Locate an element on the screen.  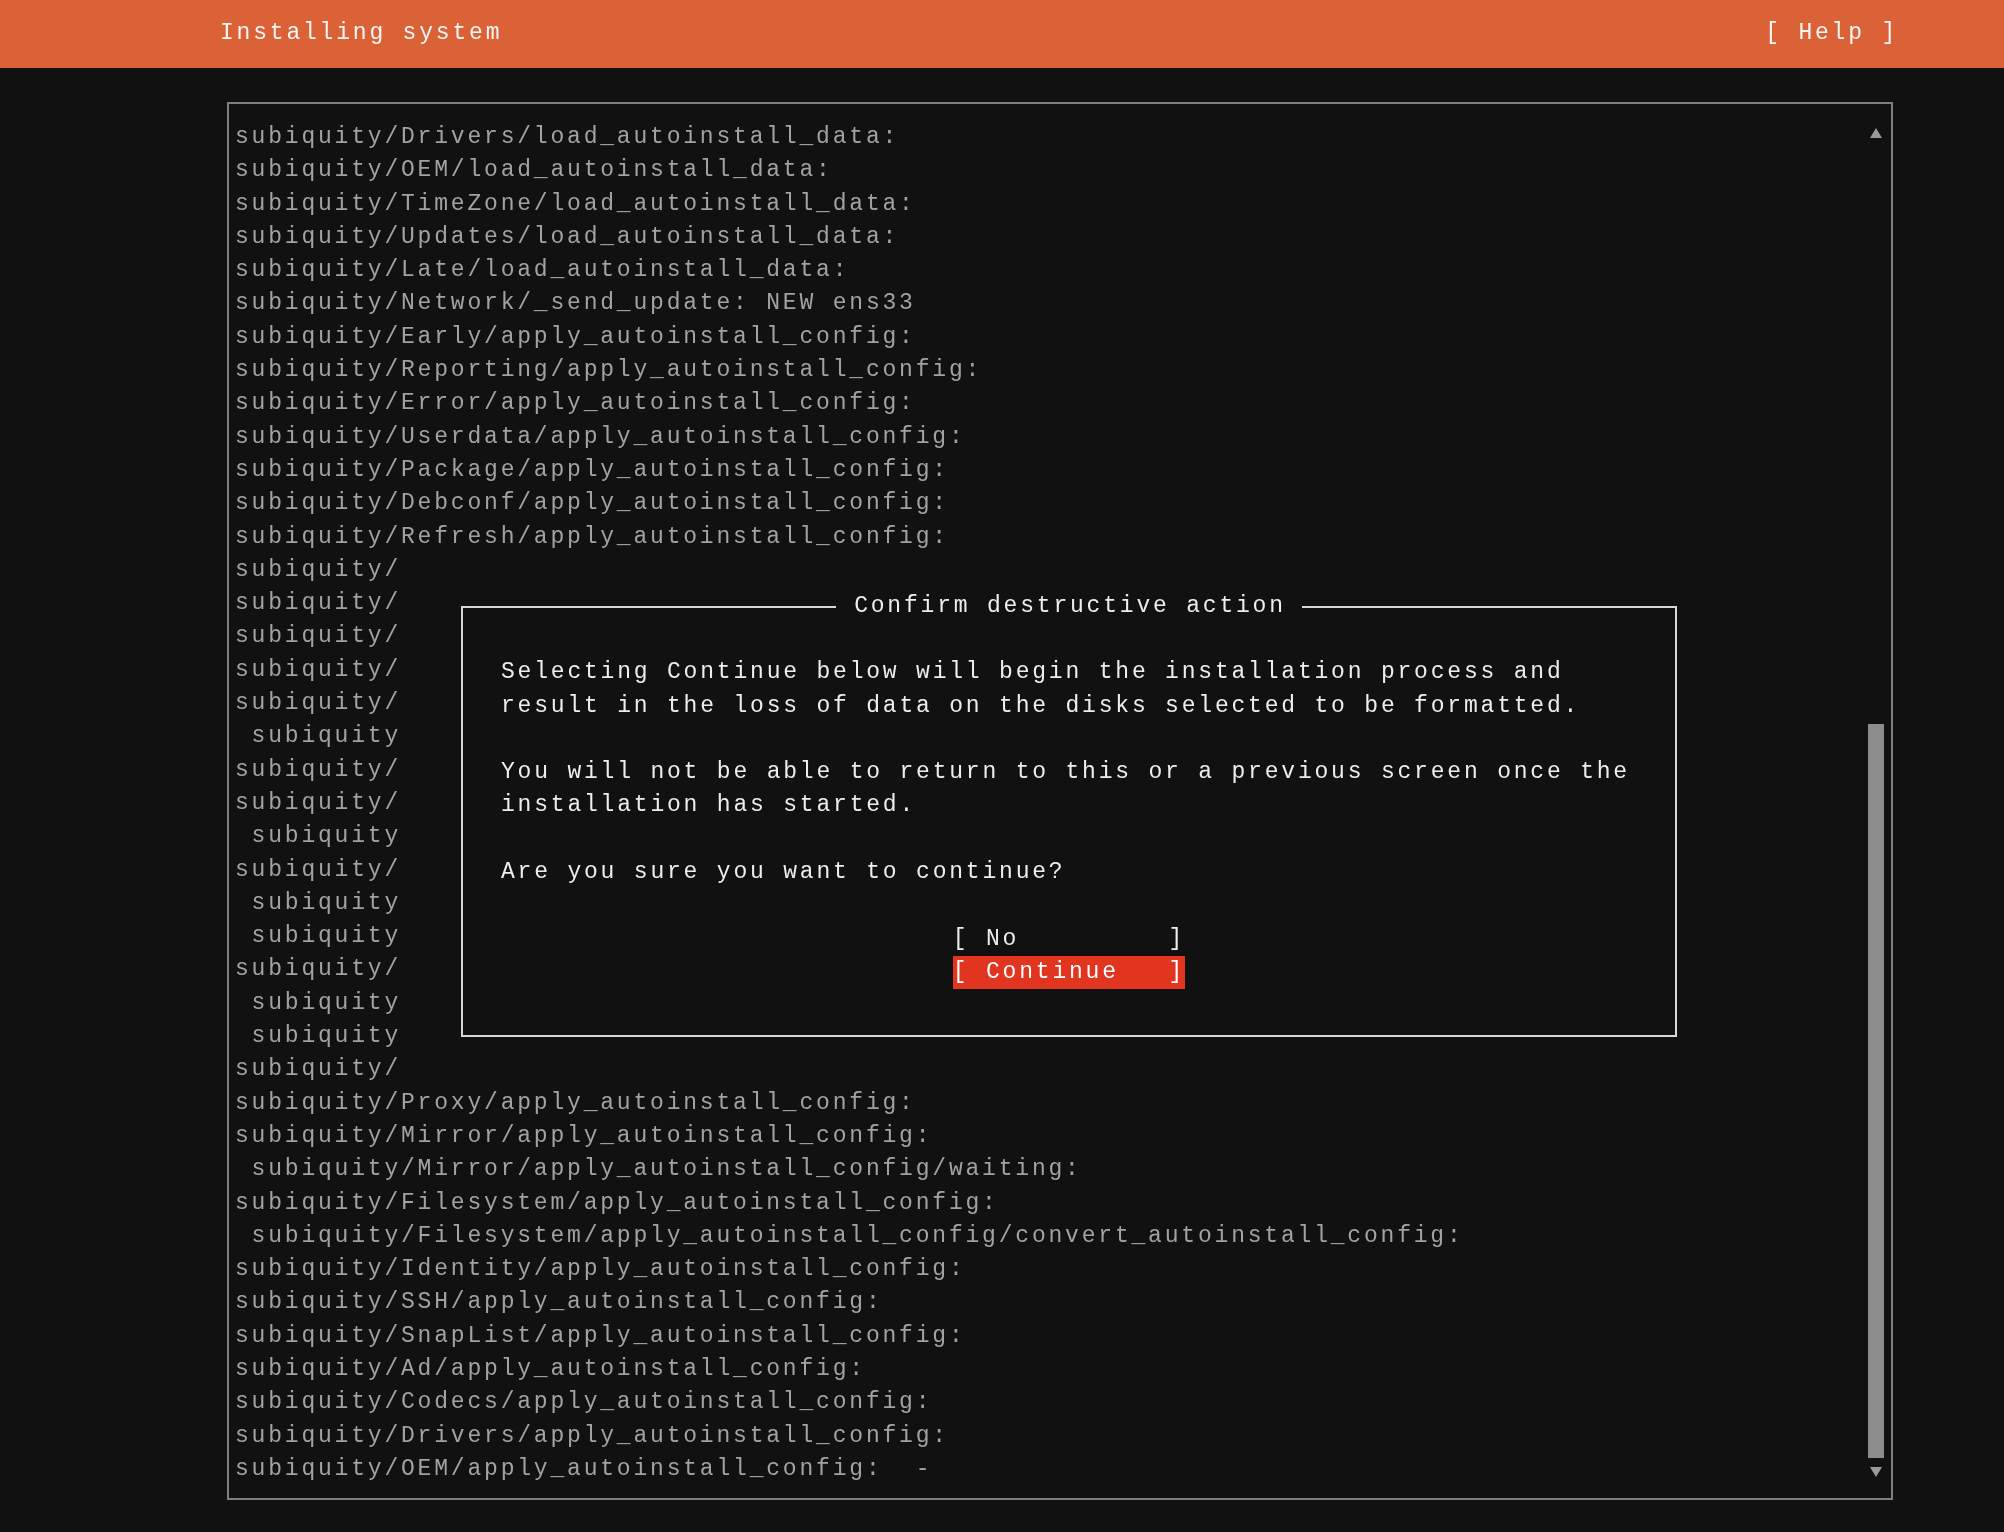
log-line: subiquity/Codecs/apply_autoinstall_config: is located at coordinates (584, 1403).